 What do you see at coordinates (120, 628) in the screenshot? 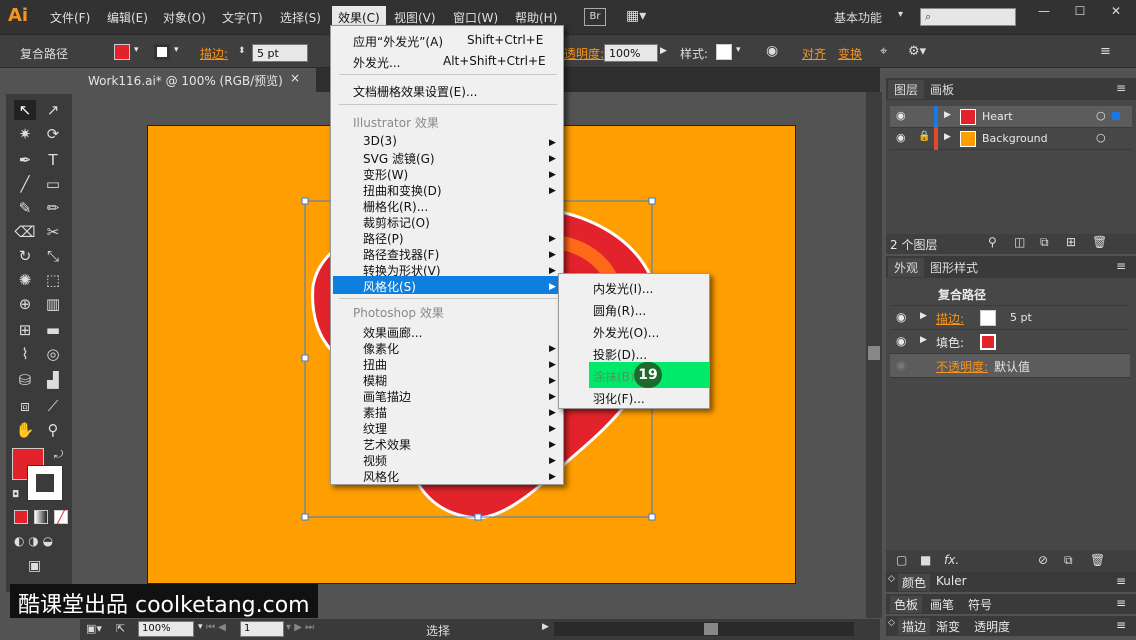
I see `export-icon: ⇱` at bounding box center [120, 628].